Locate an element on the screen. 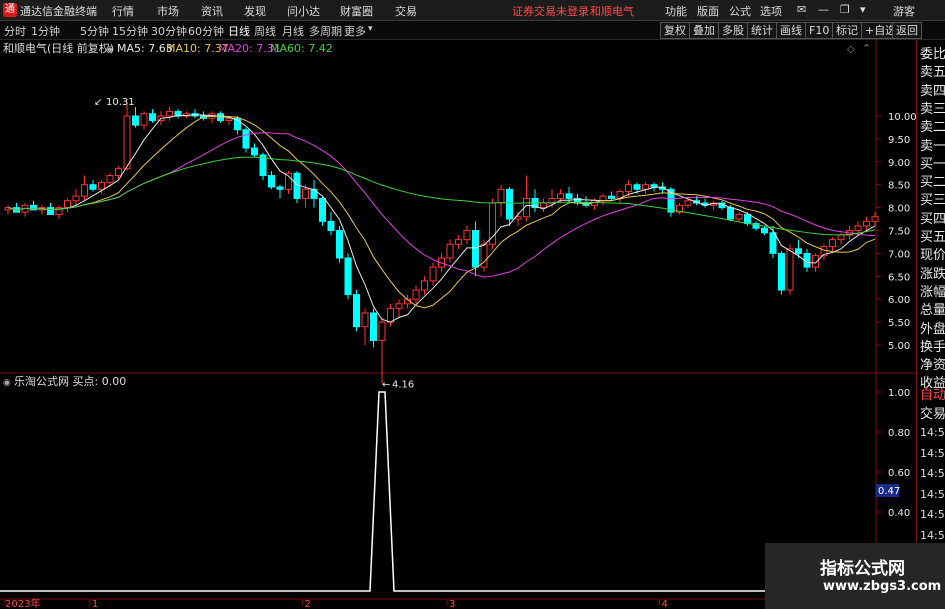 Image resolution: width=945 pixels, height=609 pixels. period-daily: 日线 is located at coordinates (239, 31).